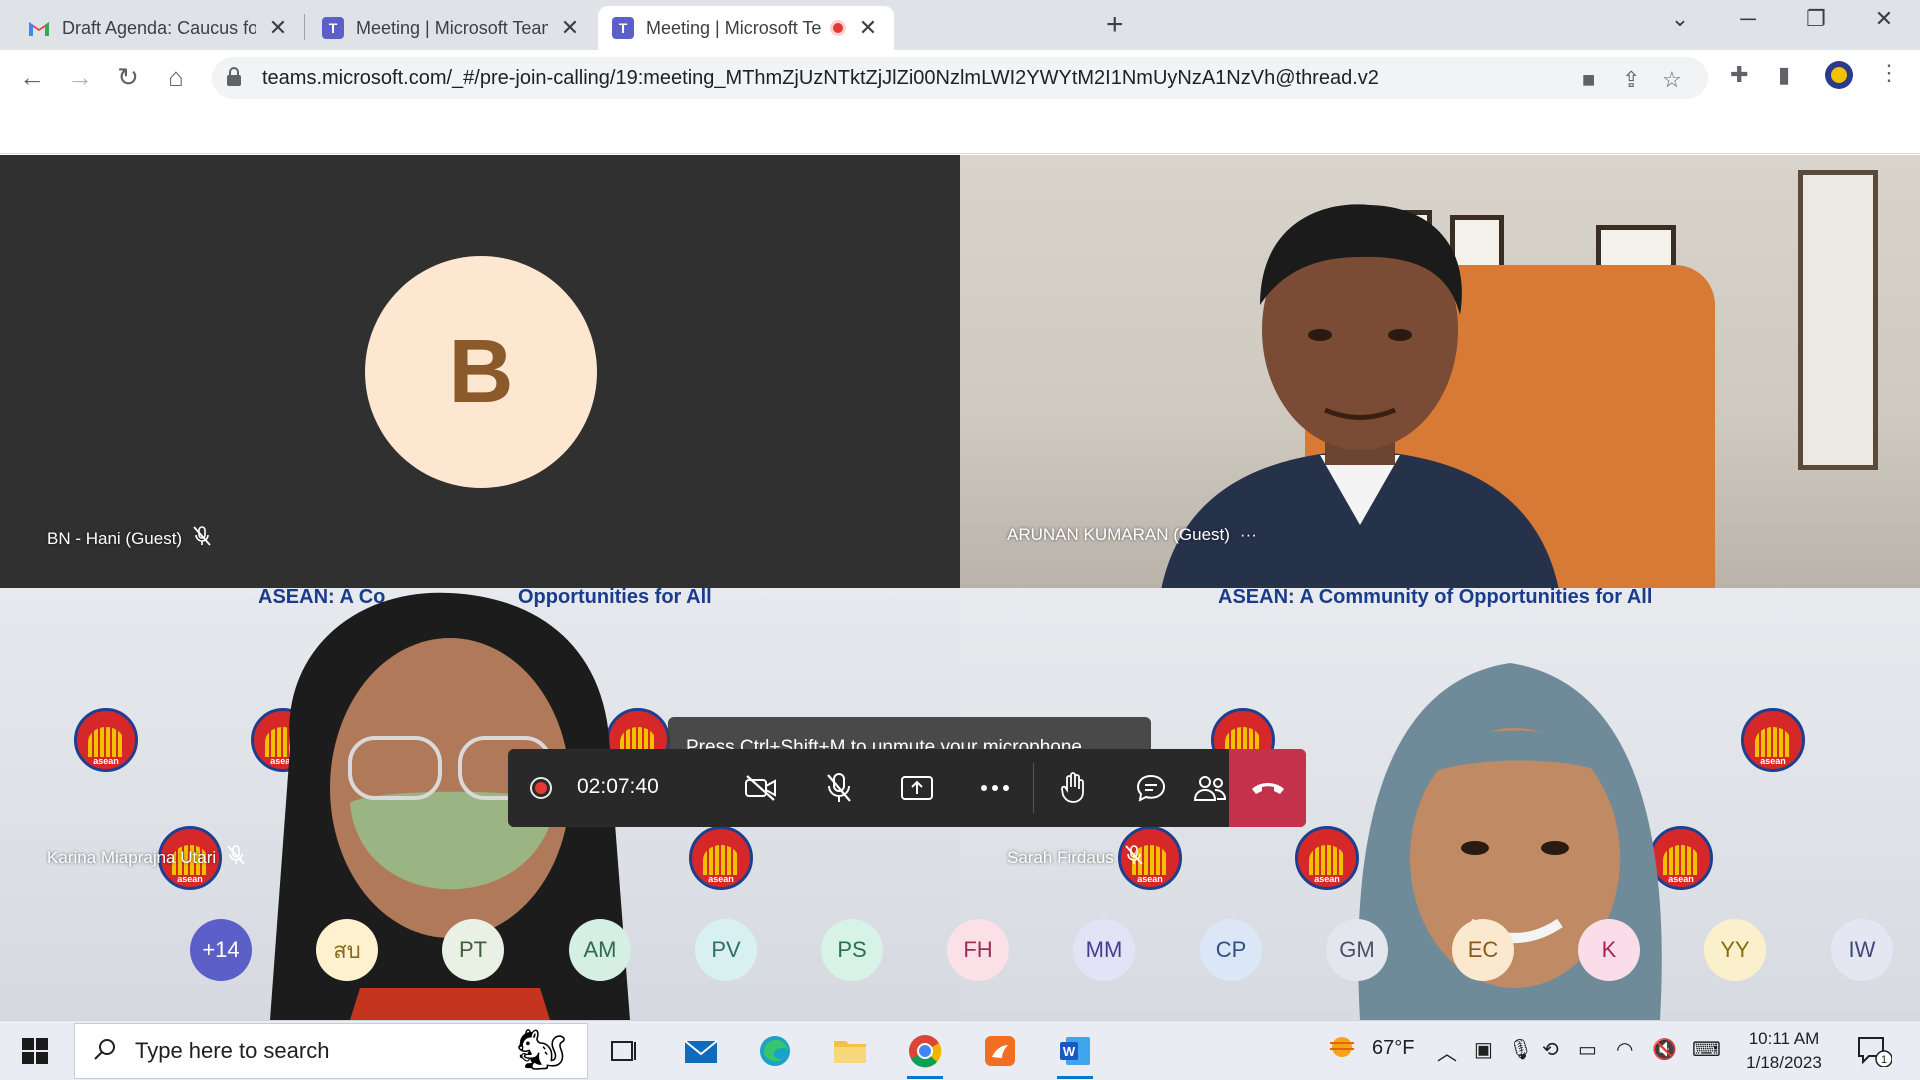  I want to click on app-orange-icon, so click(1000, 1051).